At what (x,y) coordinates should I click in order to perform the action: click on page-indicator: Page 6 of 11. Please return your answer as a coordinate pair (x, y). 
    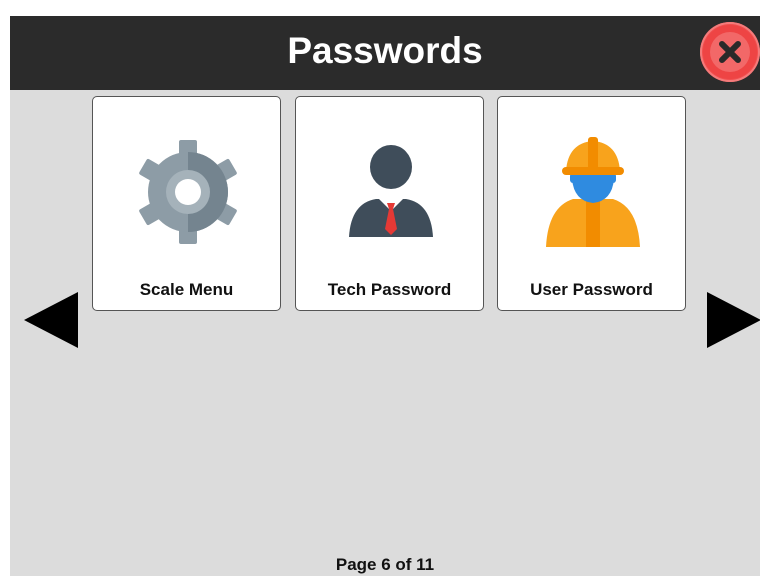
    Looking at the image, I should click on (385, 564).